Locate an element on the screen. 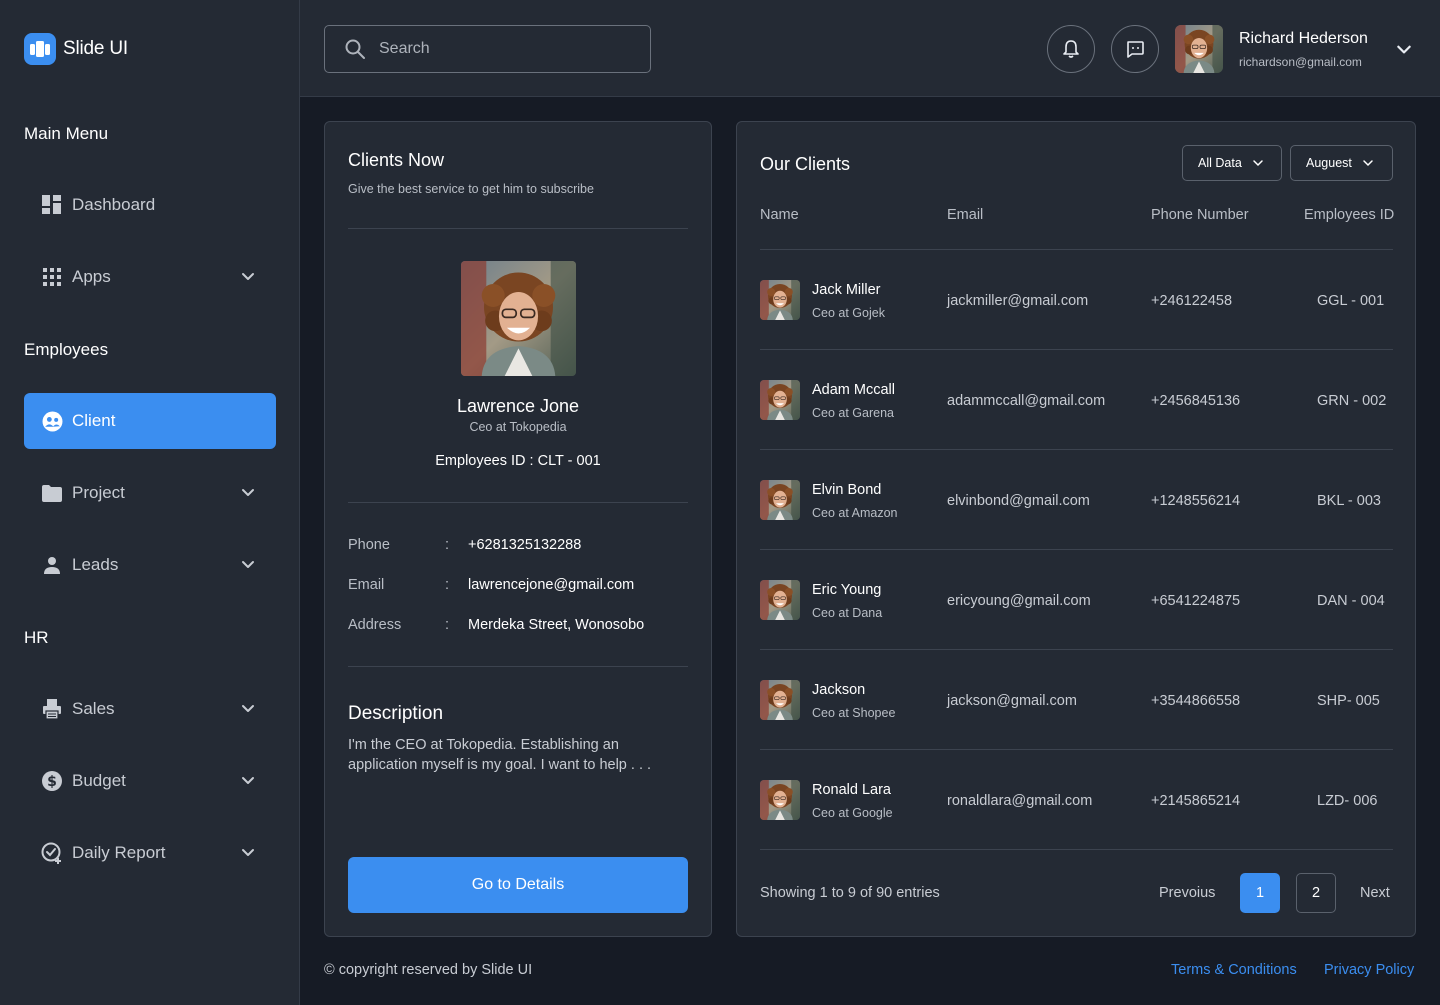 This screenshot has height=1005, width=1440. column-header-phone: Phone Number is located at coordinates (1200, 215).